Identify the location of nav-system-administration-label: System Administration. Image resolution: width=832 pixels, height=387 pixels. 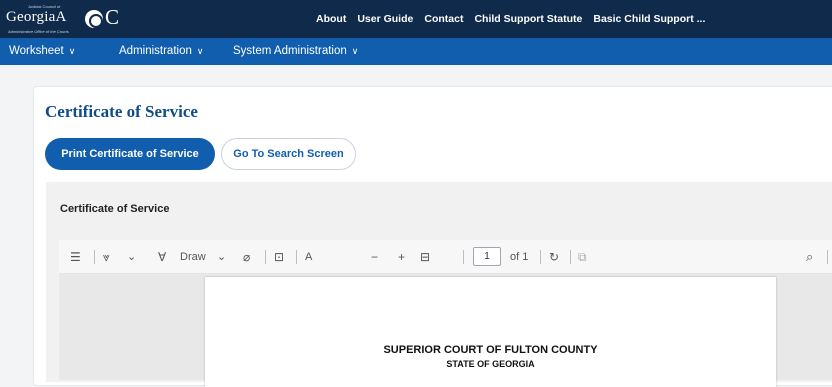
(290, 51).